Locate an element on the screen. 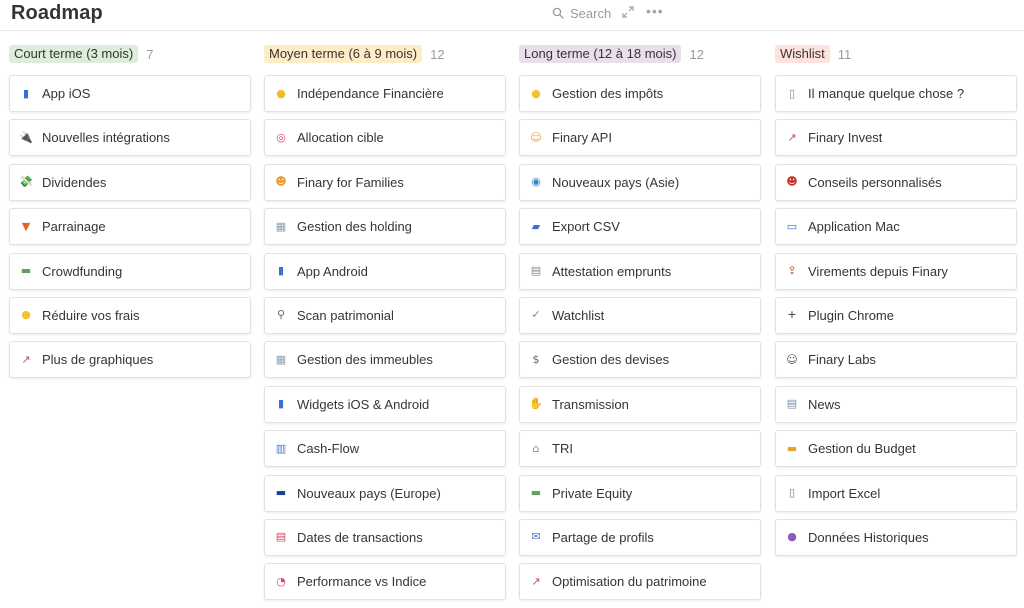 This screenshot has width=1024, height=608. card-title: Gestion des immeubles is located at coordinates (365, 360).